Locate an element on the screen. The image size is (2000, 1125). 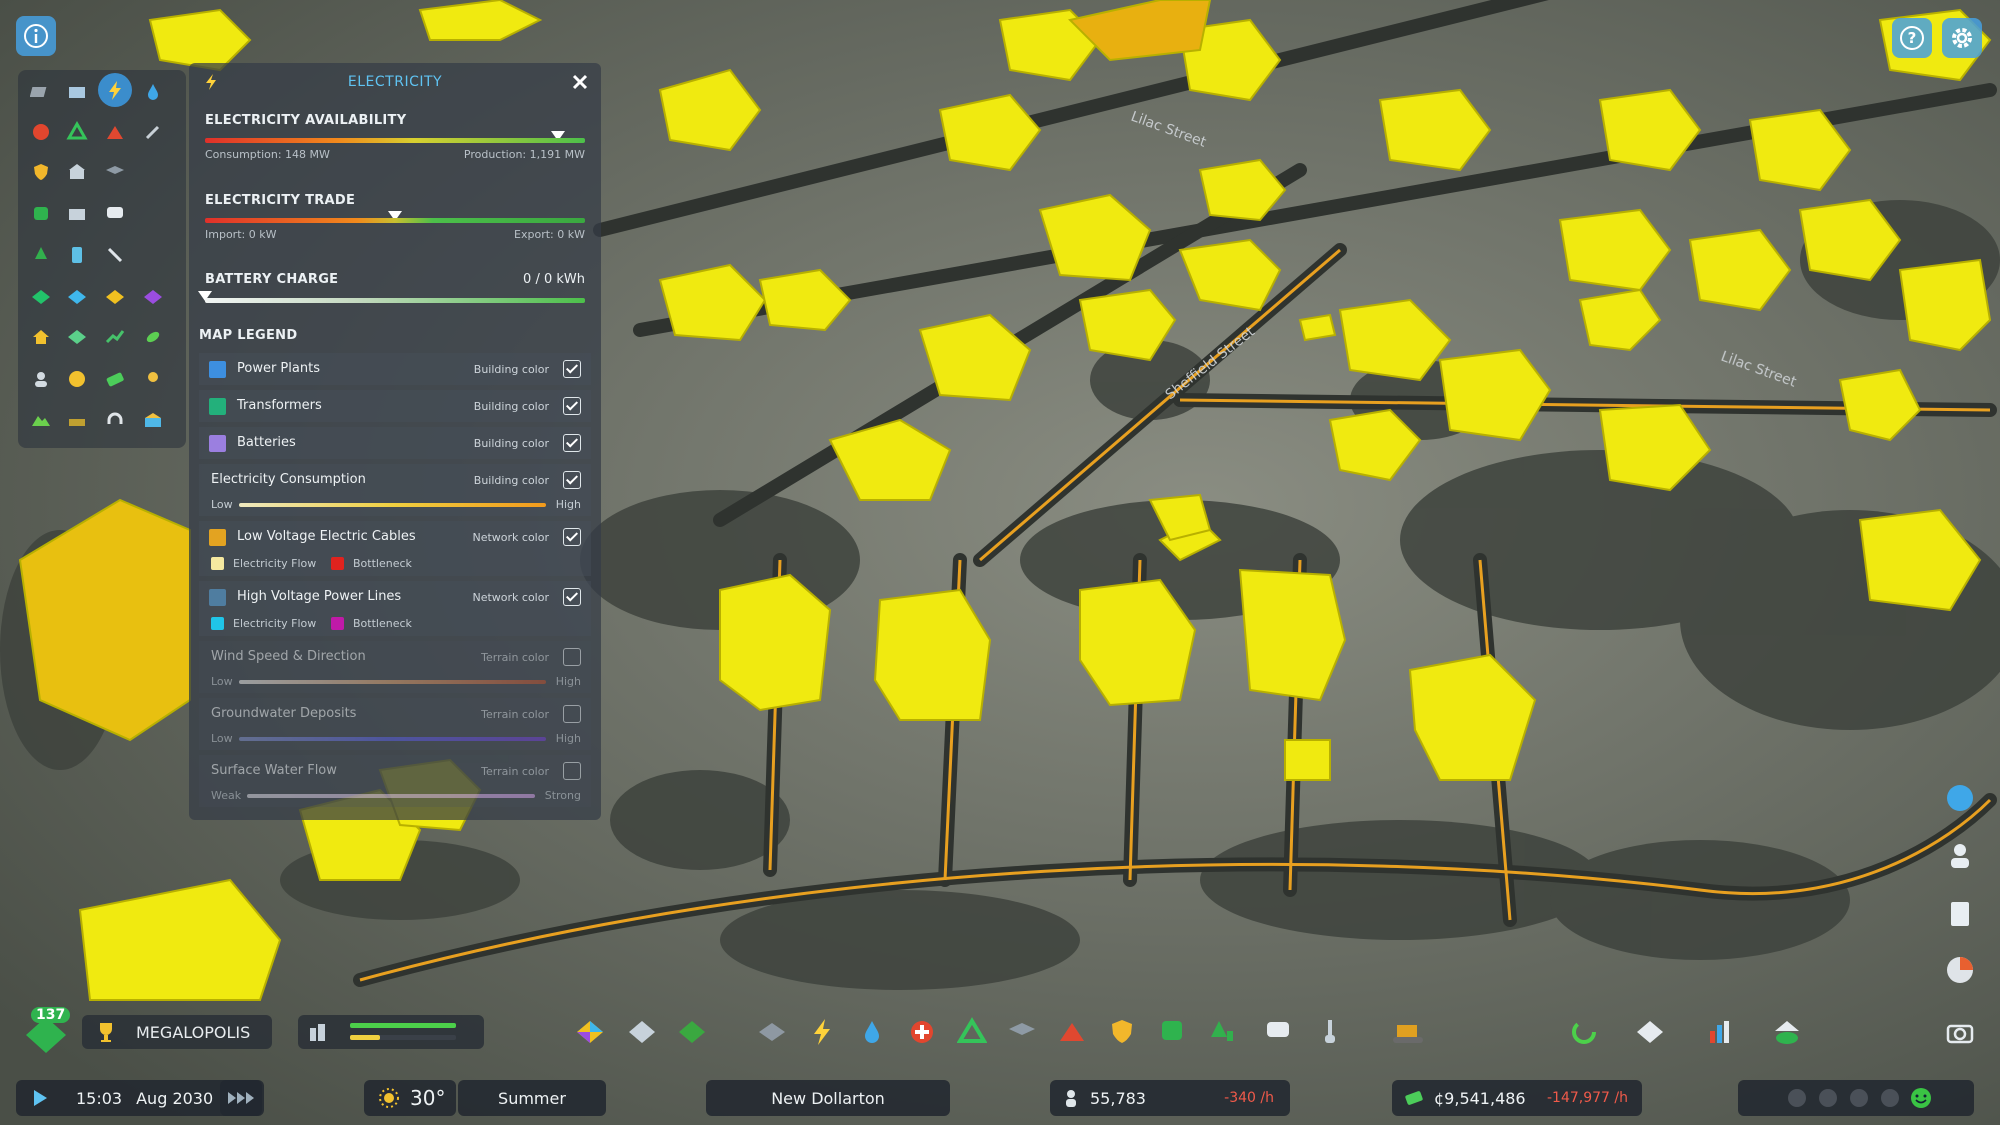
happiness-display is located at coordinates (1856, 1098).